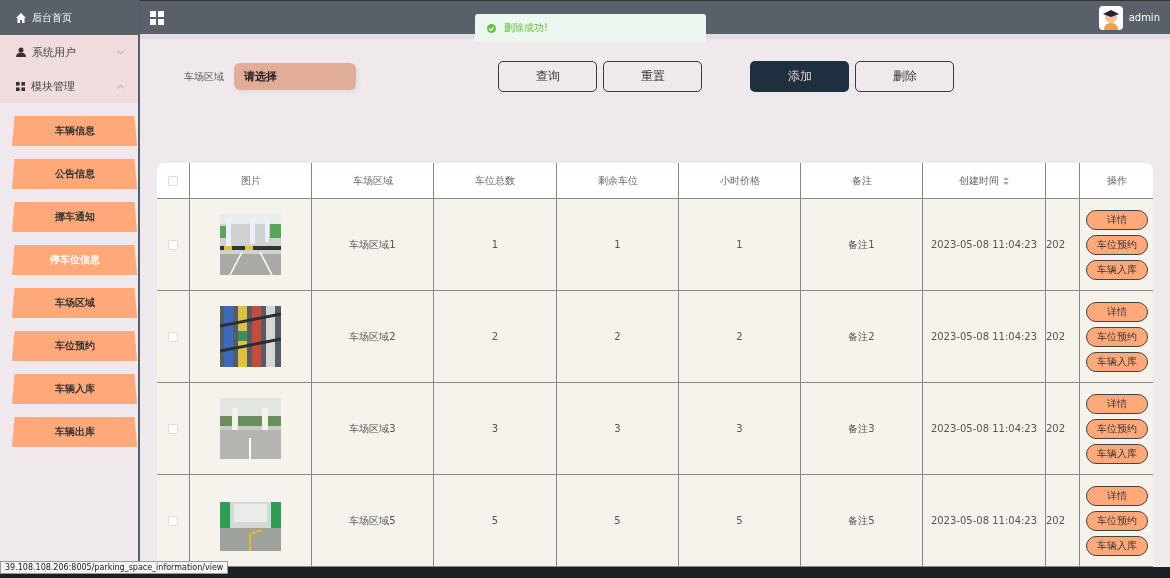 The height and width of the screenshot is (578, 1170). I want to click on grid-menu-icon, so click(157, 17).